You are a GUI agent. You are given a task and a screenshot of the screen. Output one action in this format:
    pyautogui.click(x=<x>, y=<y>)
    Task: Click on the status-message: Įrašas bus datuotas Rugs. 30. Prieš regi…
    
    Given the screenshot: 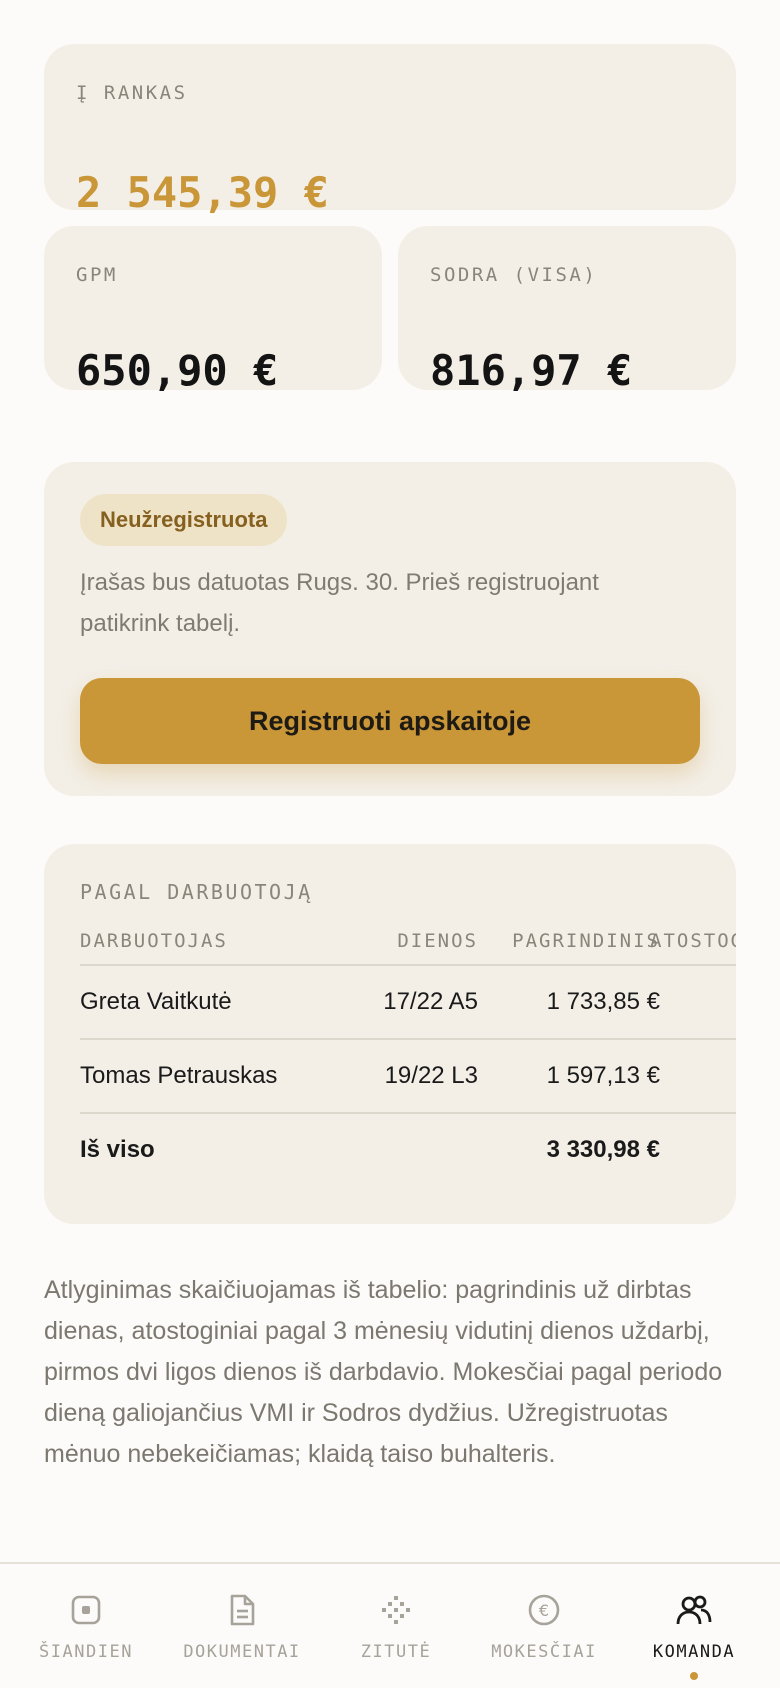 What is the action you would take?
    pyautogui.click(x=339, y=603)
    